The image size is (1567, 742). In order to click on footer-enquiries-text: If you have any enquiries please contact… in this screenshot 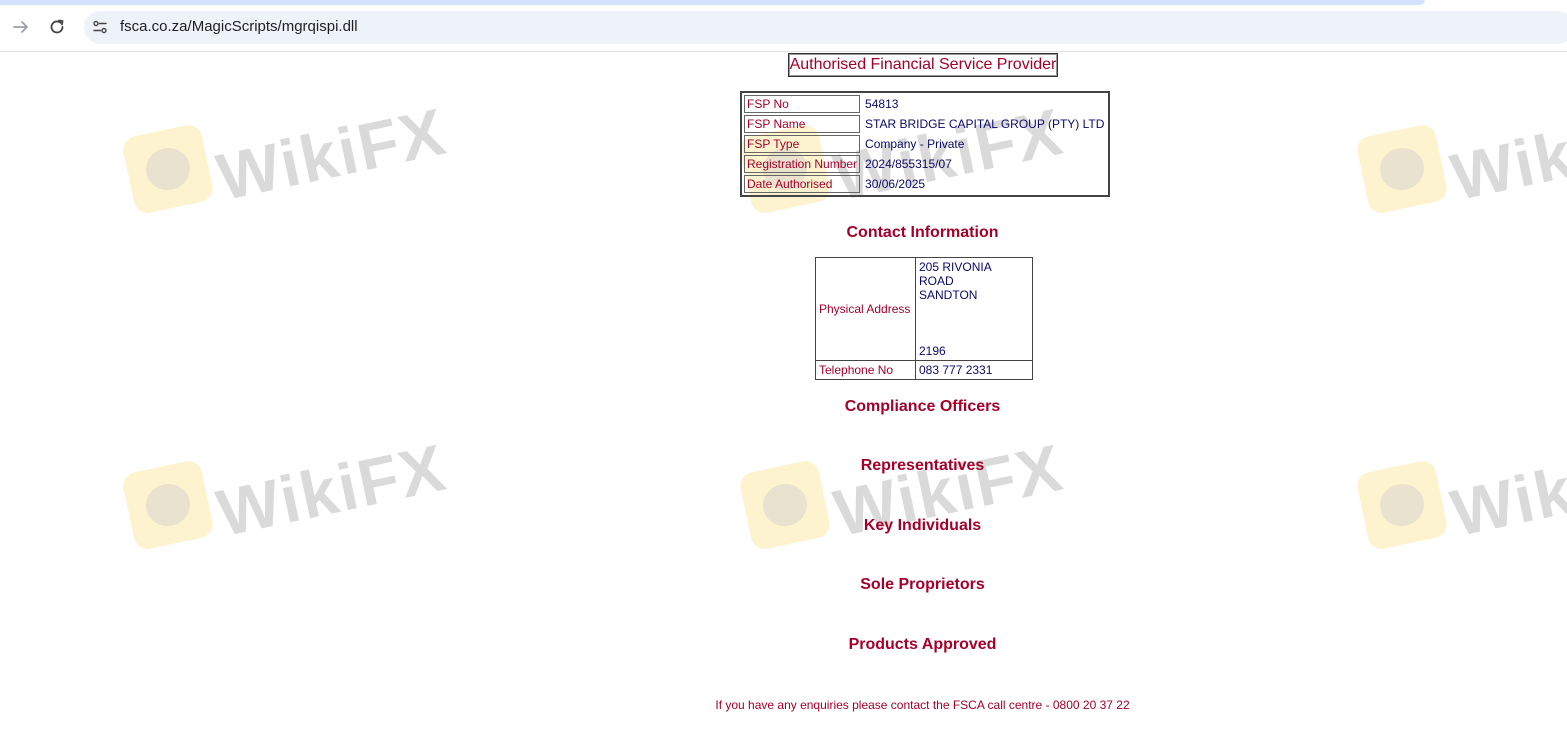, I will do `click(922, 705)`.